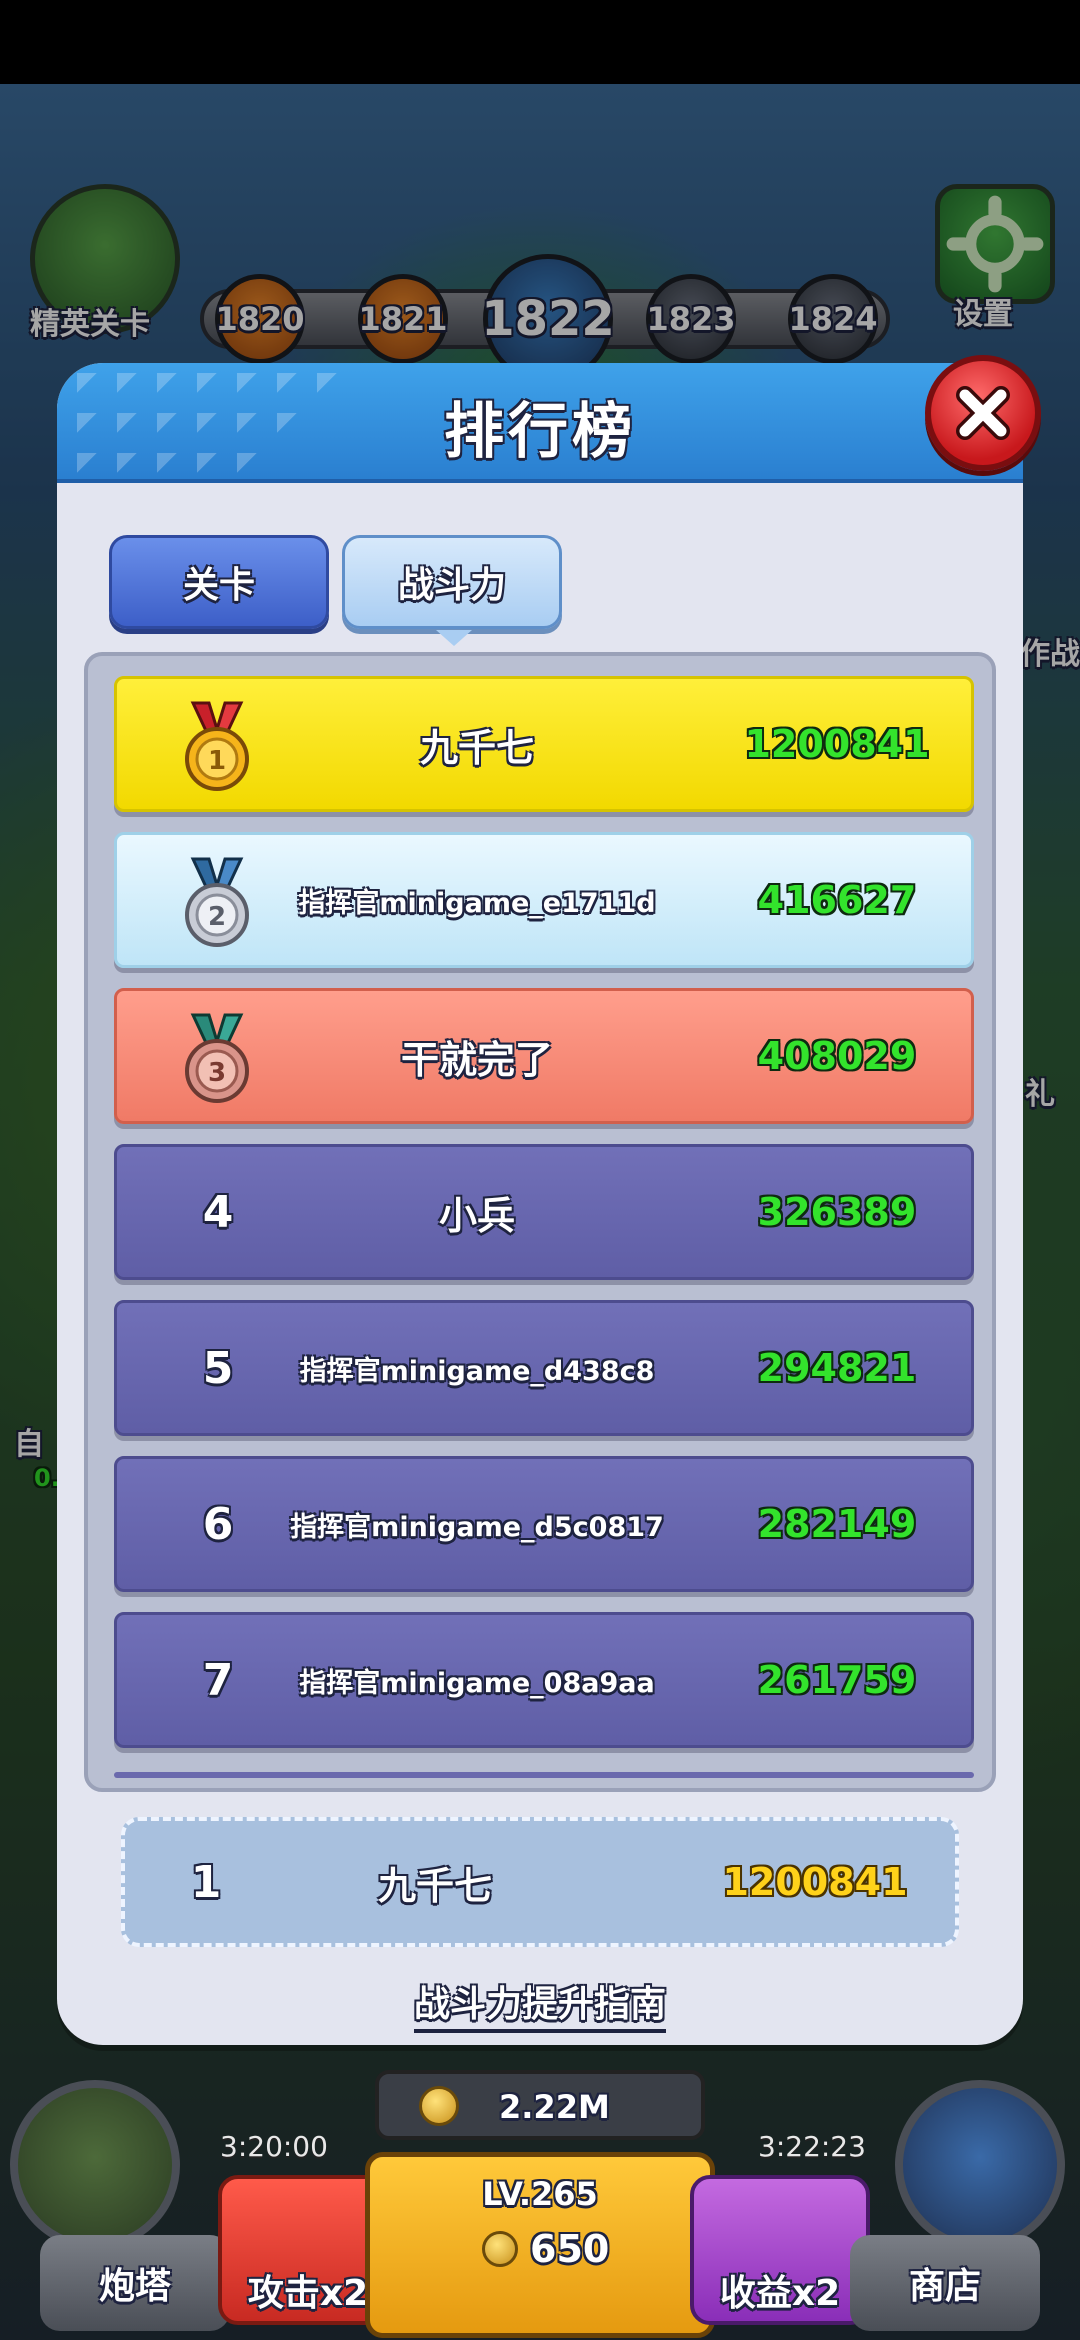 The image size is (1080, 2340). I want to click on leaderboard-row-5: 5 指挥官minigame_d438c8 294821, so click(544, 1368).